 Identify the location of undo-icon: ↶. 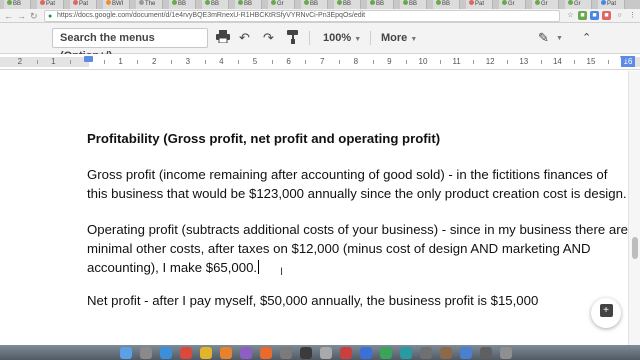
(244, 38).